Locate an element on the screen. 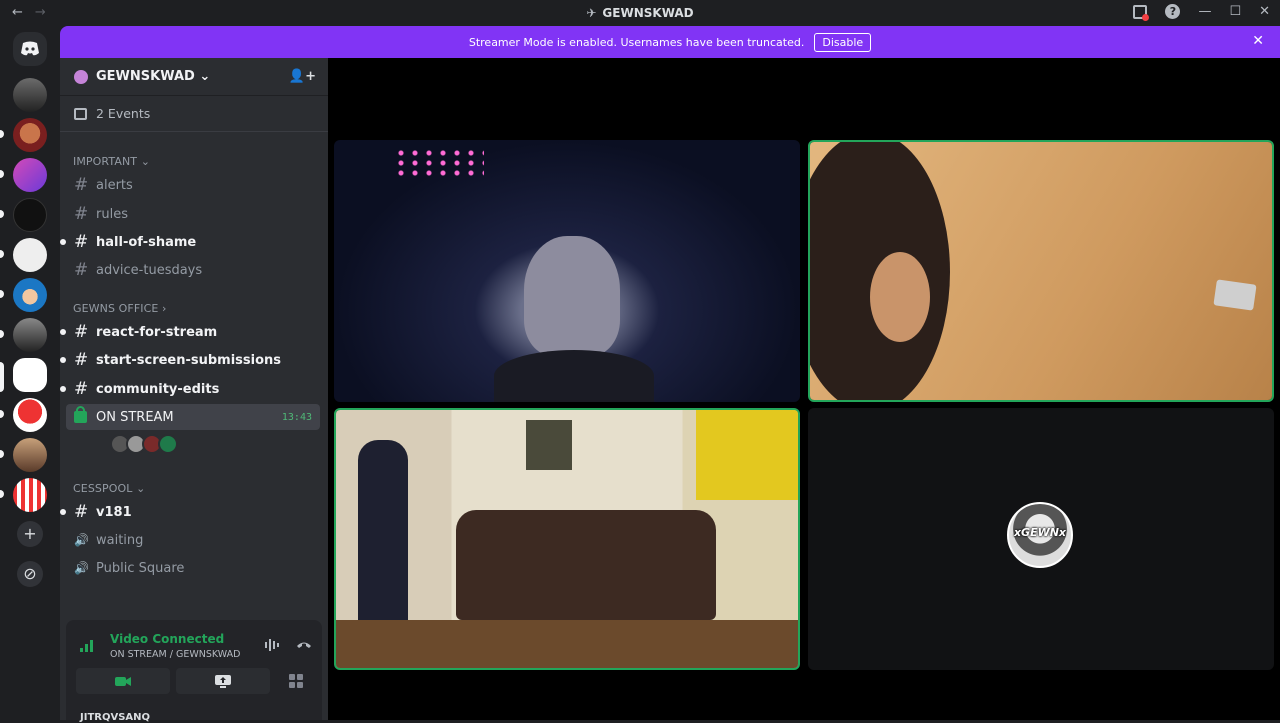  category-important: IMPORTANT ⌄ is located at coordinates (111, 161).